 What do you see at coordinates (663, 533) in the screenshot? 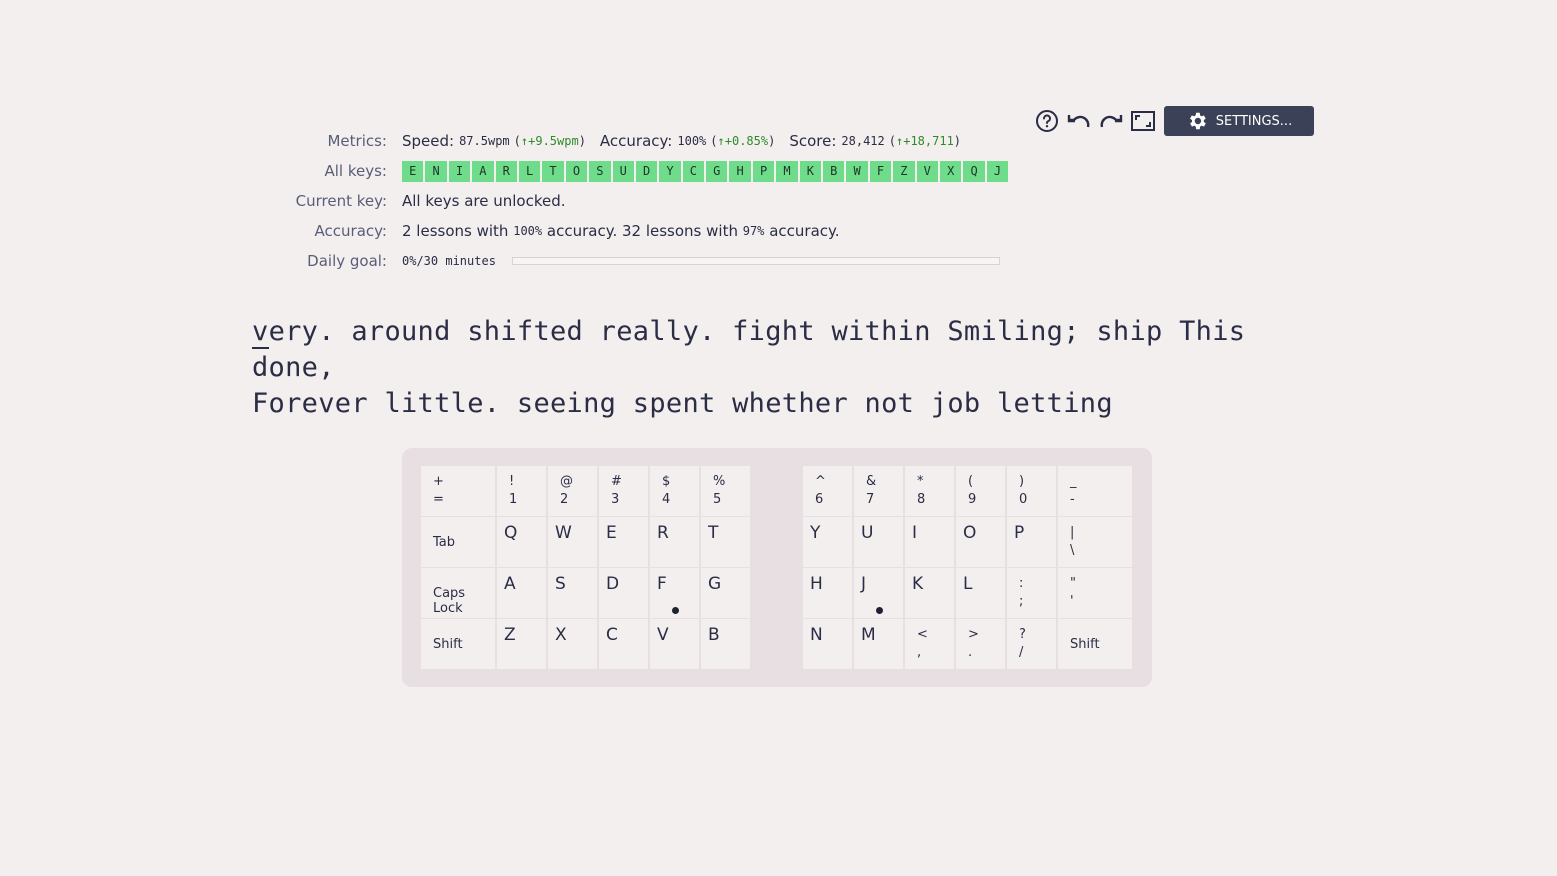
I see `key-label: R` at bounding box center [663, 533].